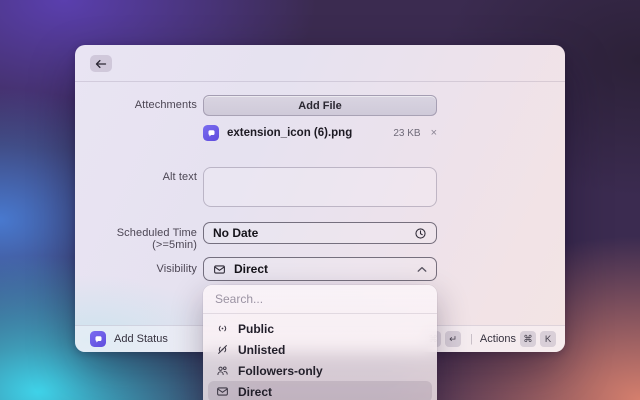  Describe the element at coordinates (320, 390) in the screenshot. I see `dropdown-option-direct: Direct` at that location.